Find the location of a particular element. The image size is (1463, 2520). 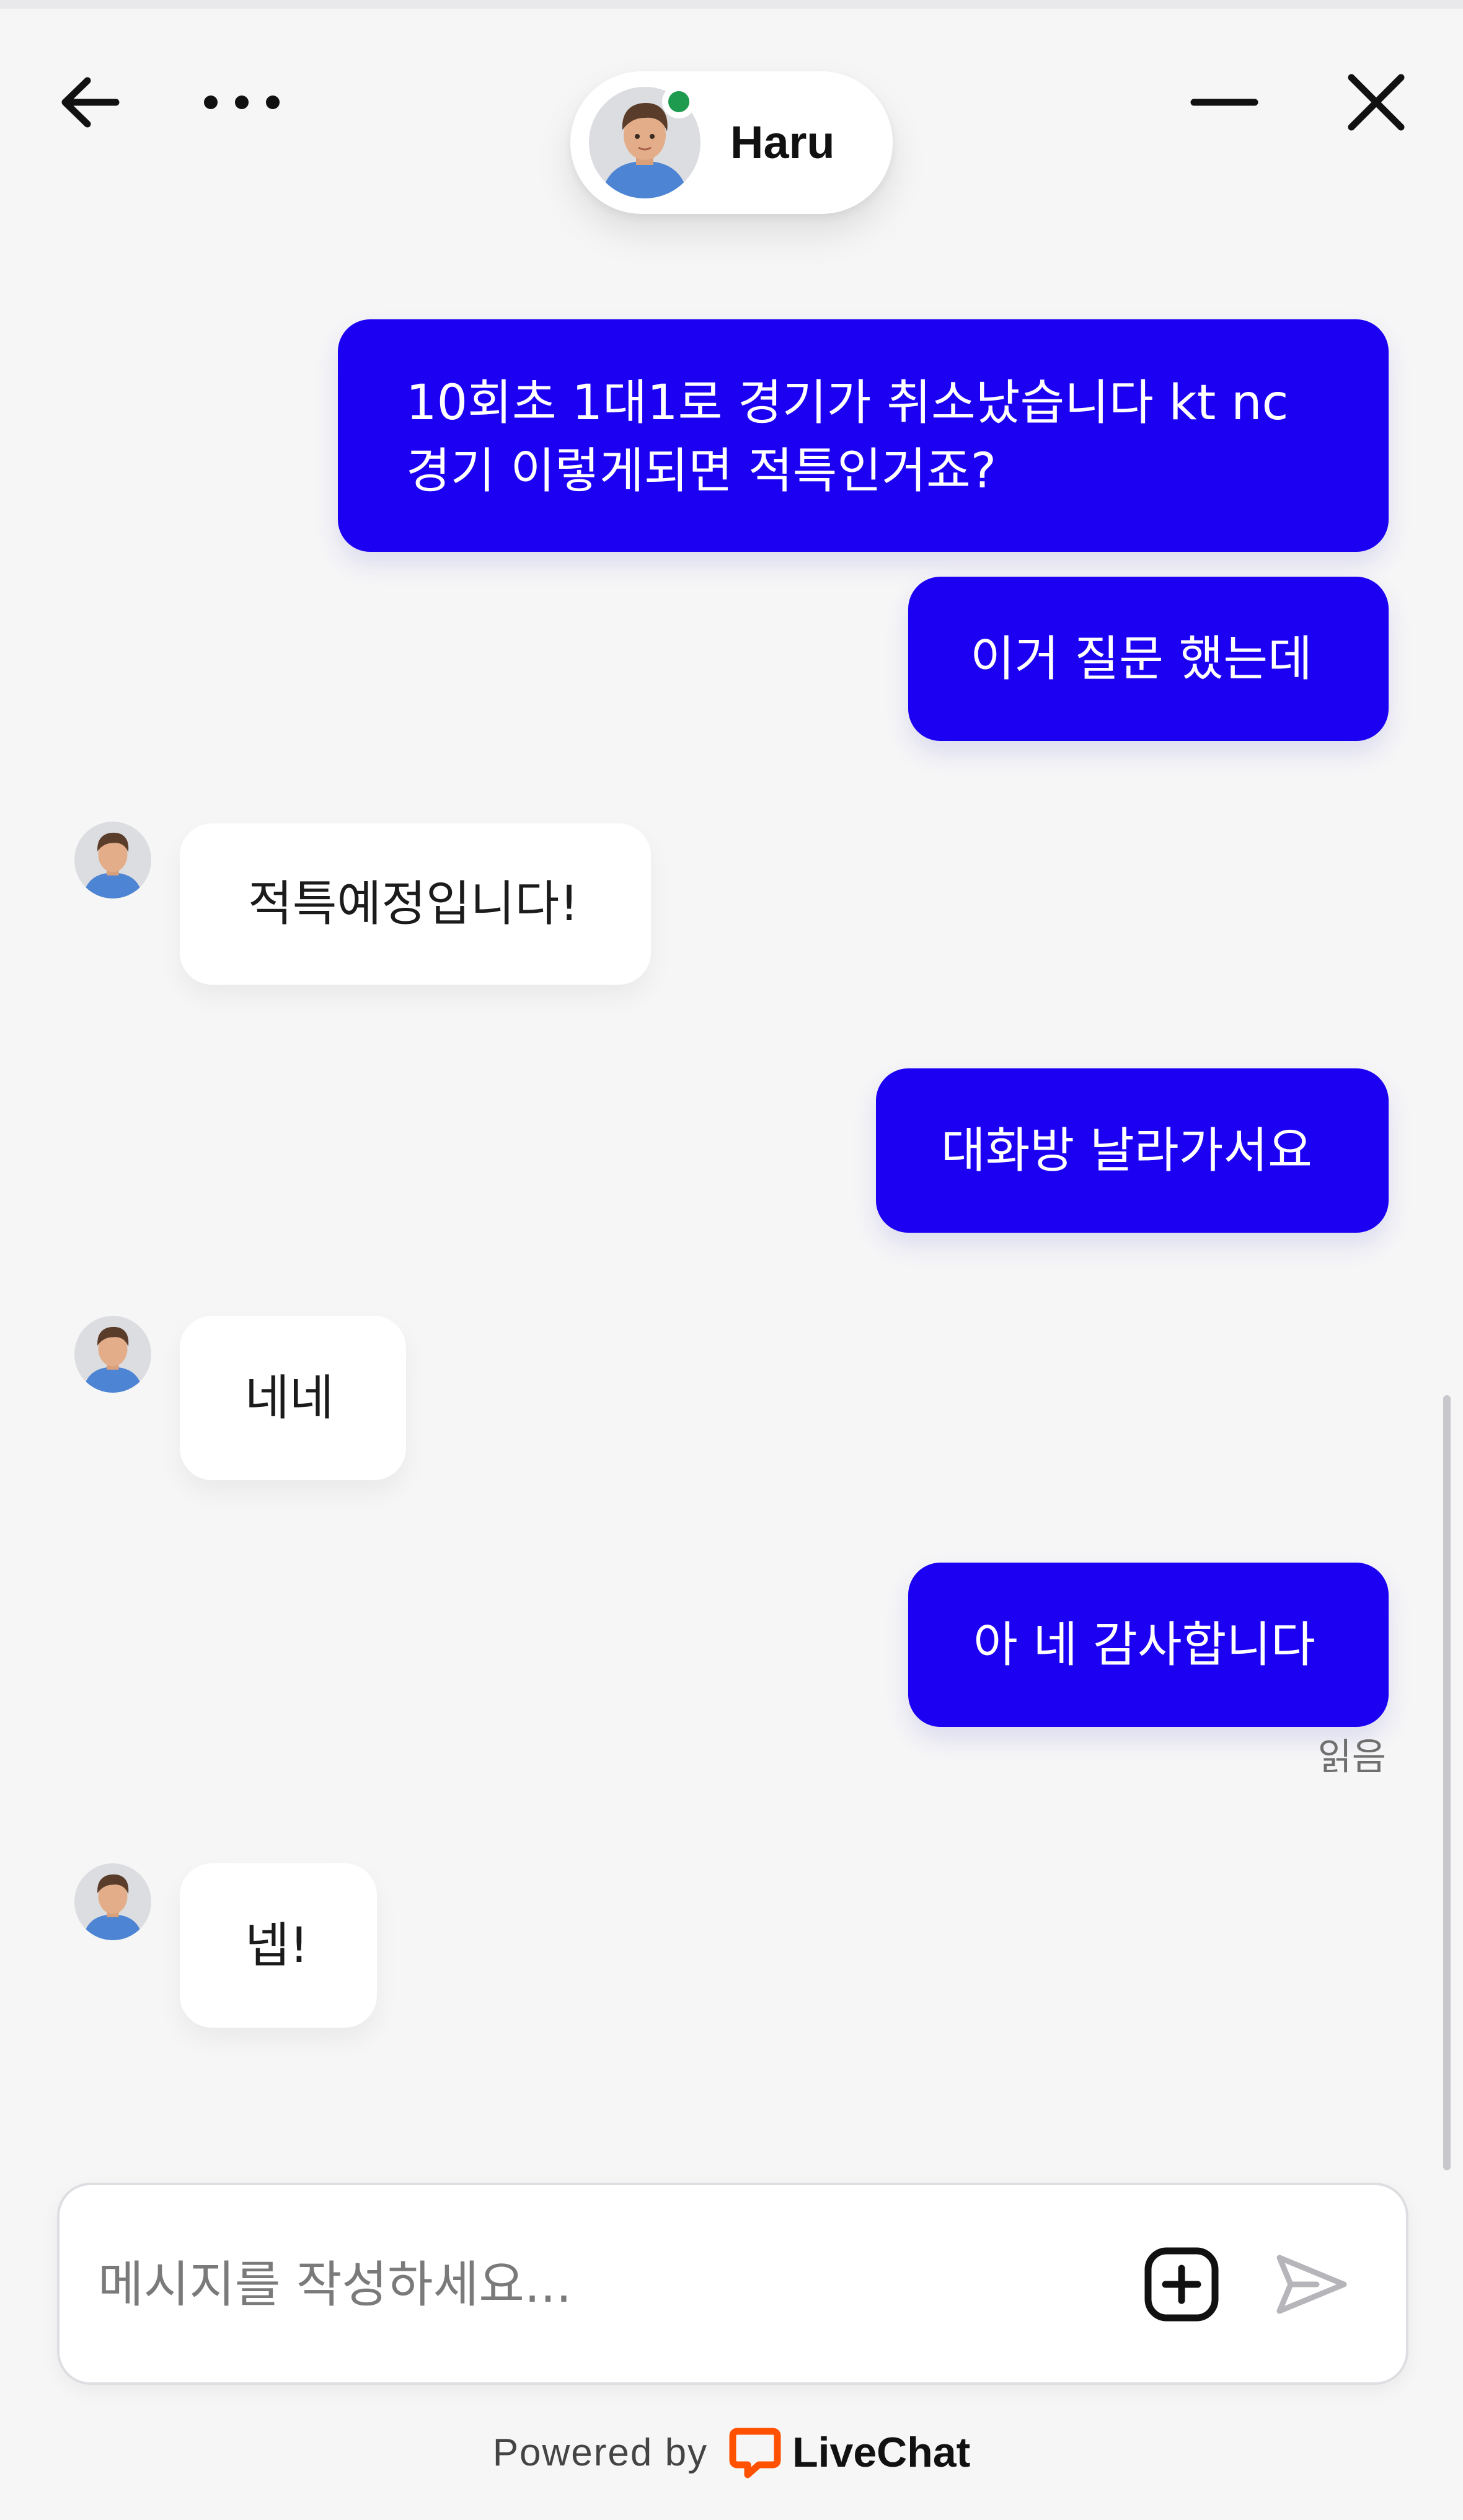

attach-plus-icon is located at coordinates (1181, 2284).